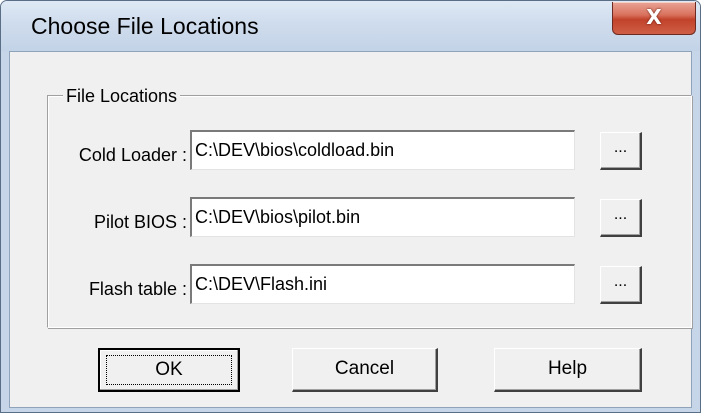 The height and width of the screenshot is (415, 703). Describe the element at coordinates (145, 26) in the screenshot. I see `window-title: Choose File Locations` at that location.